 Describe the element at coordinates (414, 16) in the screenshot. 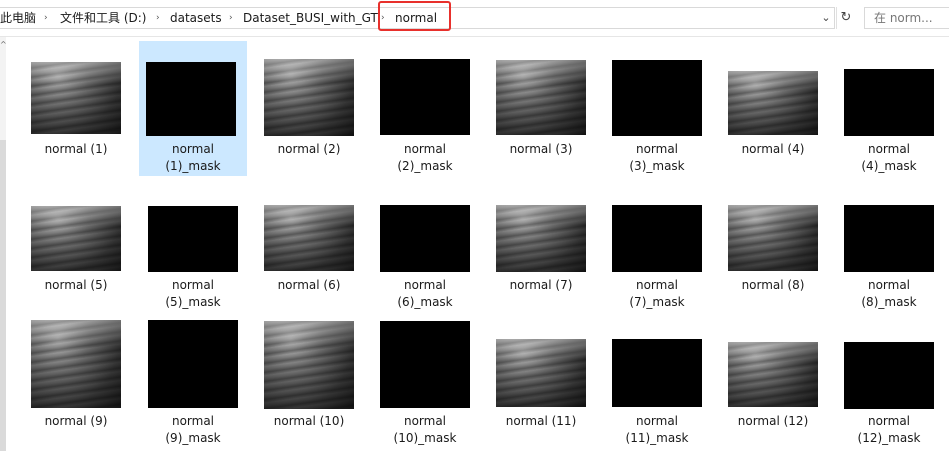

I see `current-folder-highlight` at that location.